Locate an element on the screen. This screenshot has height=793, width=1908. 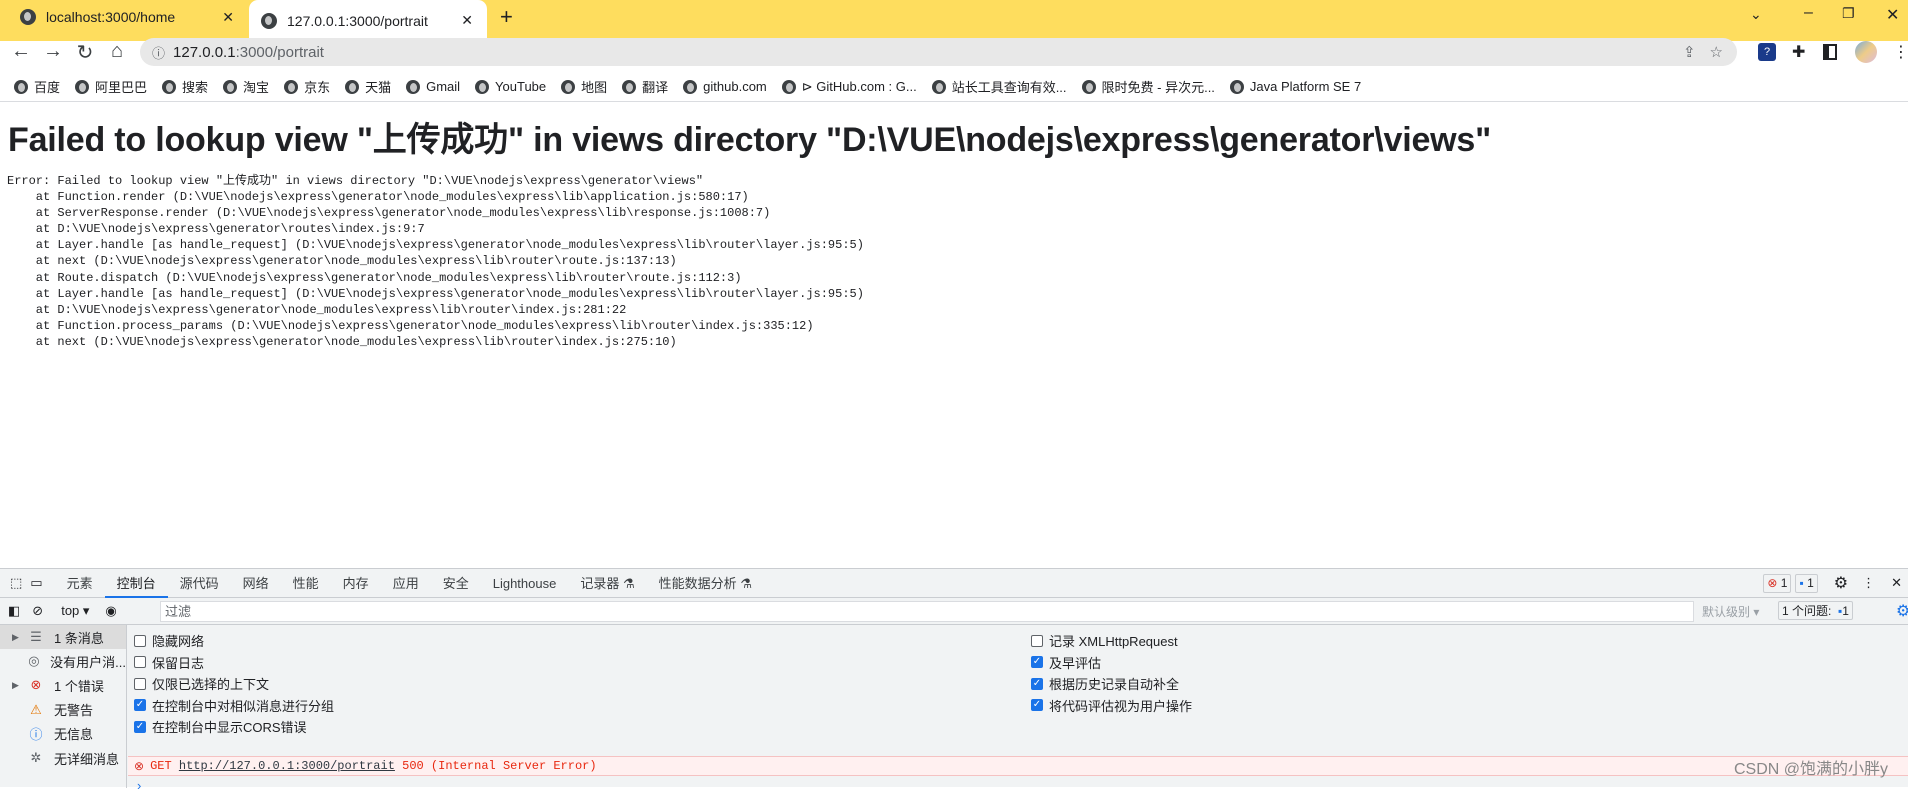
sidebar-item: ▶ ☰ 1 条消息 is located at coordinates (63, 637).